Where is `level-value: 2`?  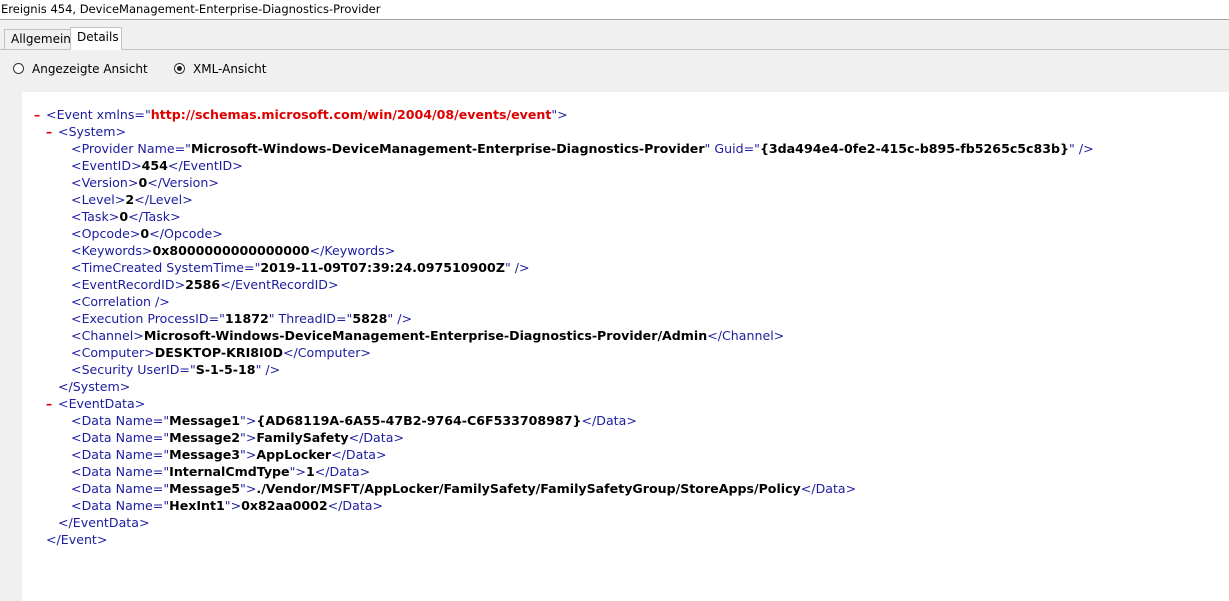
level-value: 2 is located at coordinates (130, 199).